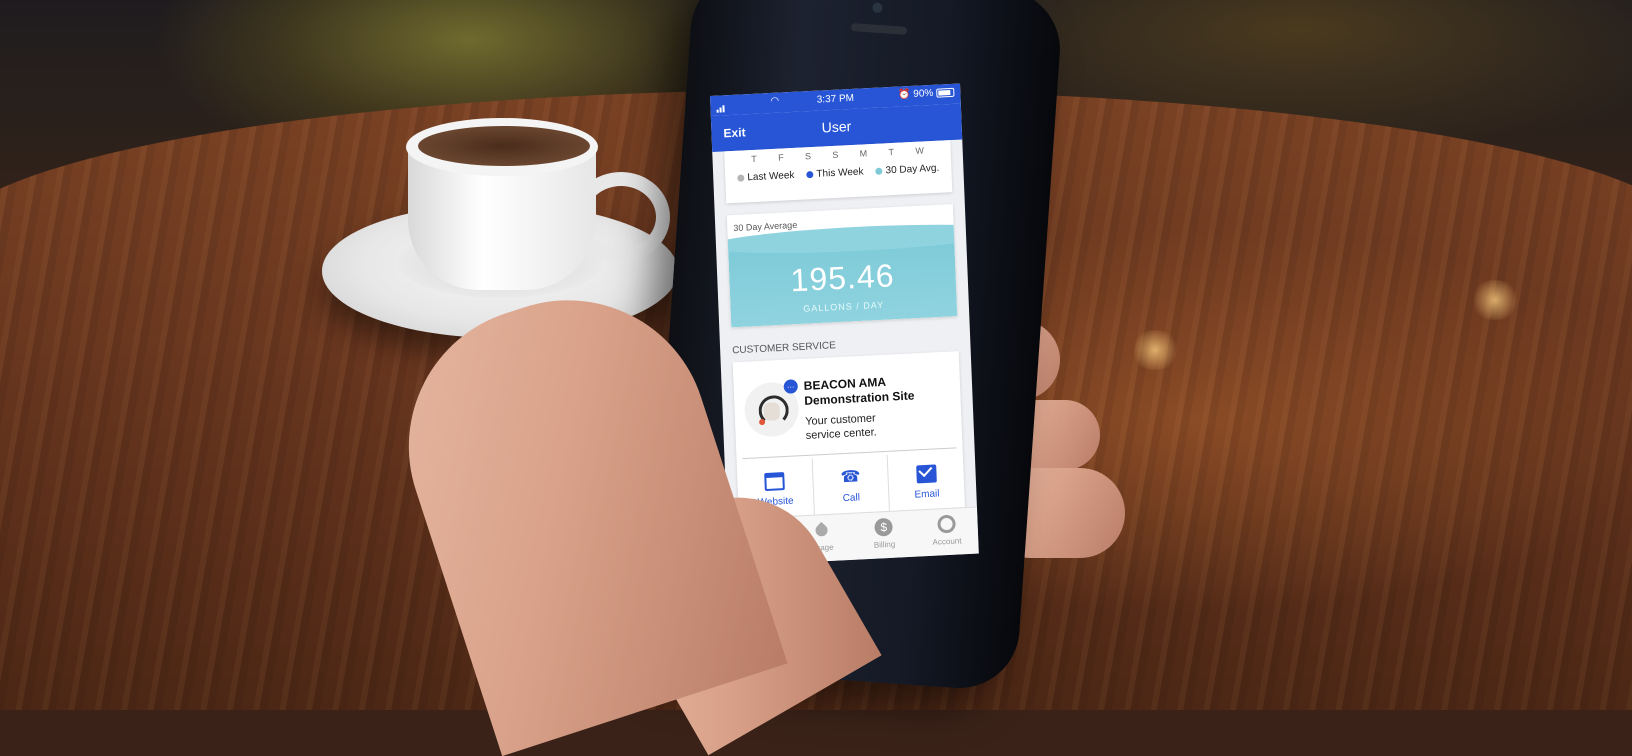  I want to click on average-usage-card: 30 Day Average 195.46 GALLONS / DAY, so click(842, 266).